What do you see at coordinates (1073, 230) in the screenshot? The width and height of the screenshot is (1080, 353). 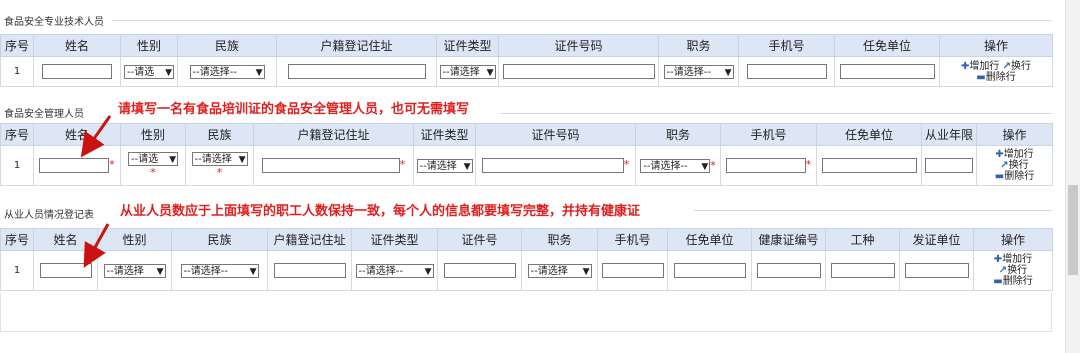 I see `scrollbar-thumb` at bounding box center [1073, 230].